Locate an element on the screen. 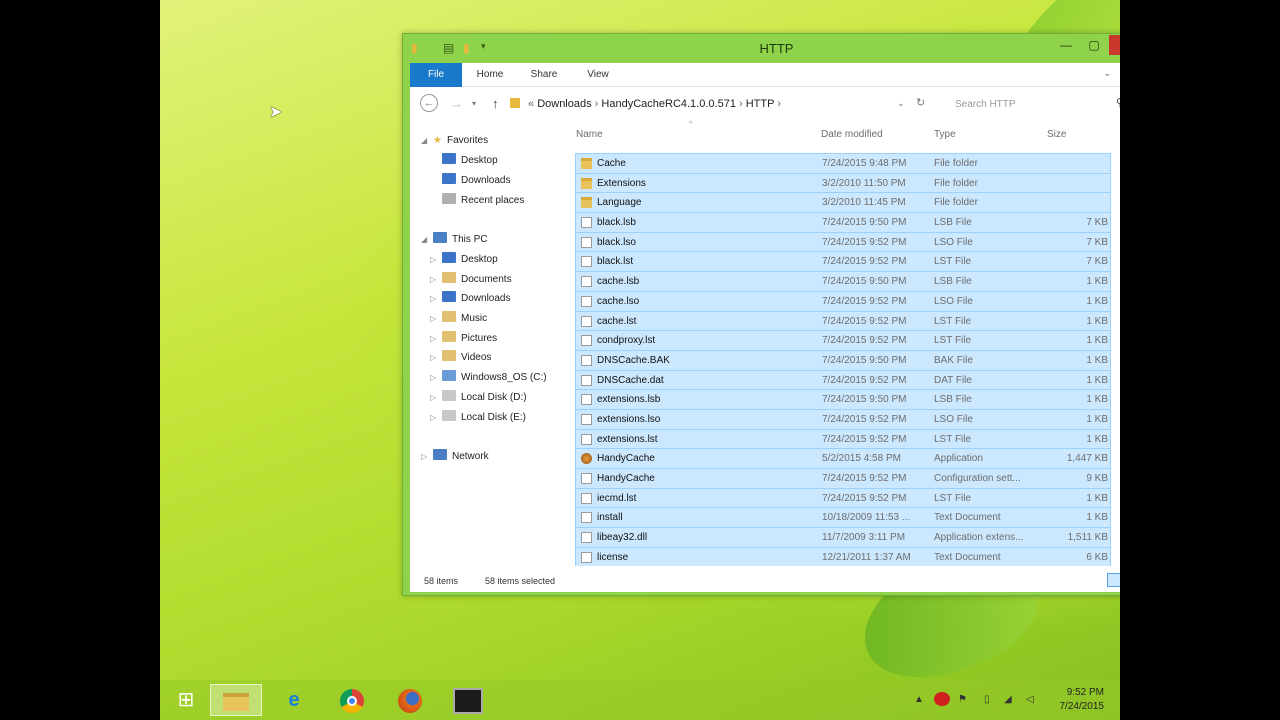 The width and height of the screenshot is (1280, 720). breadcrumb-handycache: HandyCacheRC4.1.0.0.571 is located at coordinates (668, 104).